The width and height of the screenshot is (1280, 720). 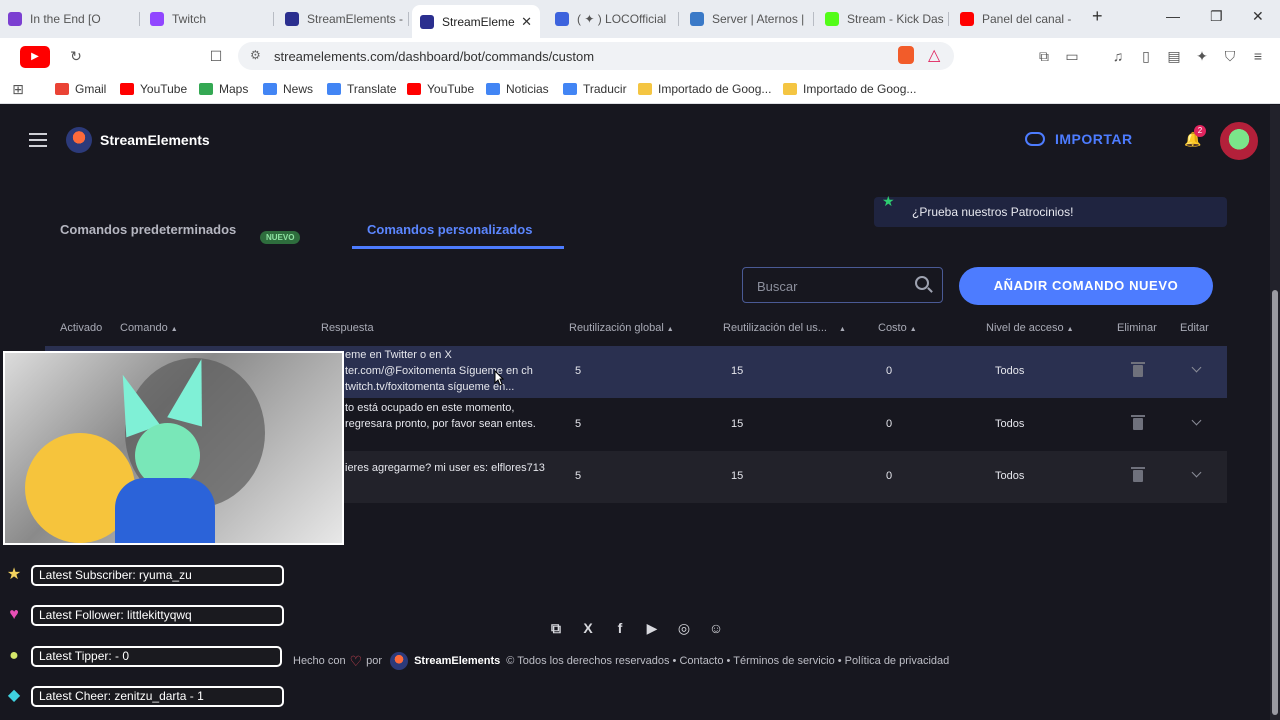 I want to click on bookmark-youtube-1: YouTube, so click(x=153, y=89).